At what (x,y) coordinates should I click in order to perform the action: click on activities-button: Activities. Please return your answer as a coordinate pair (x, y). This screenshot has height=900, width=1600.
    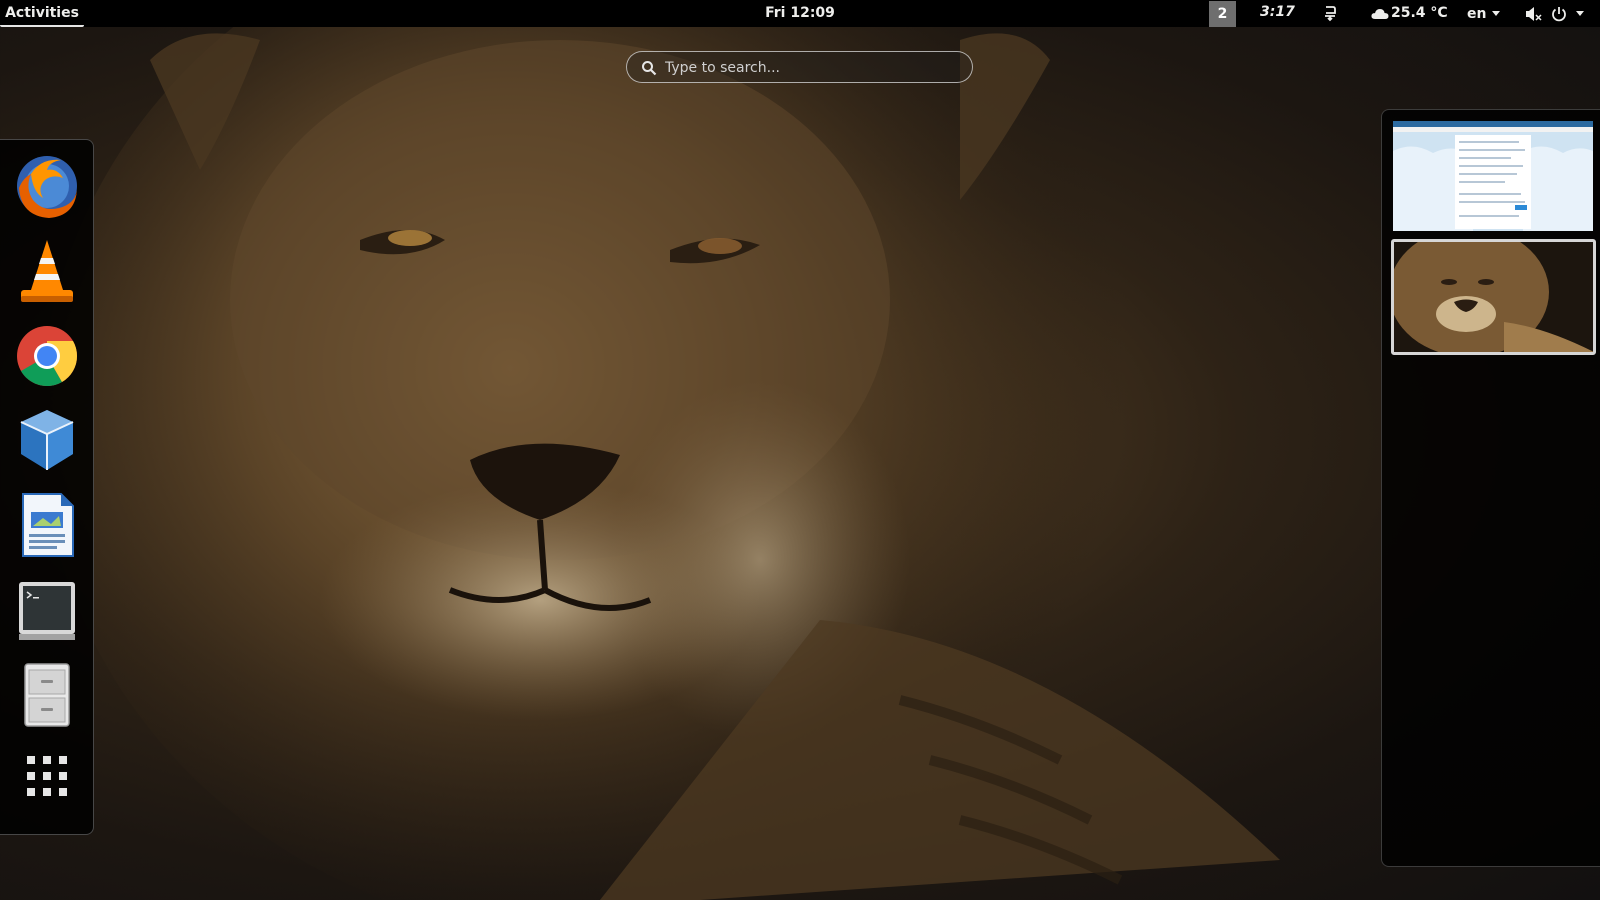
    Looking at the image, I should click on (42, 13).